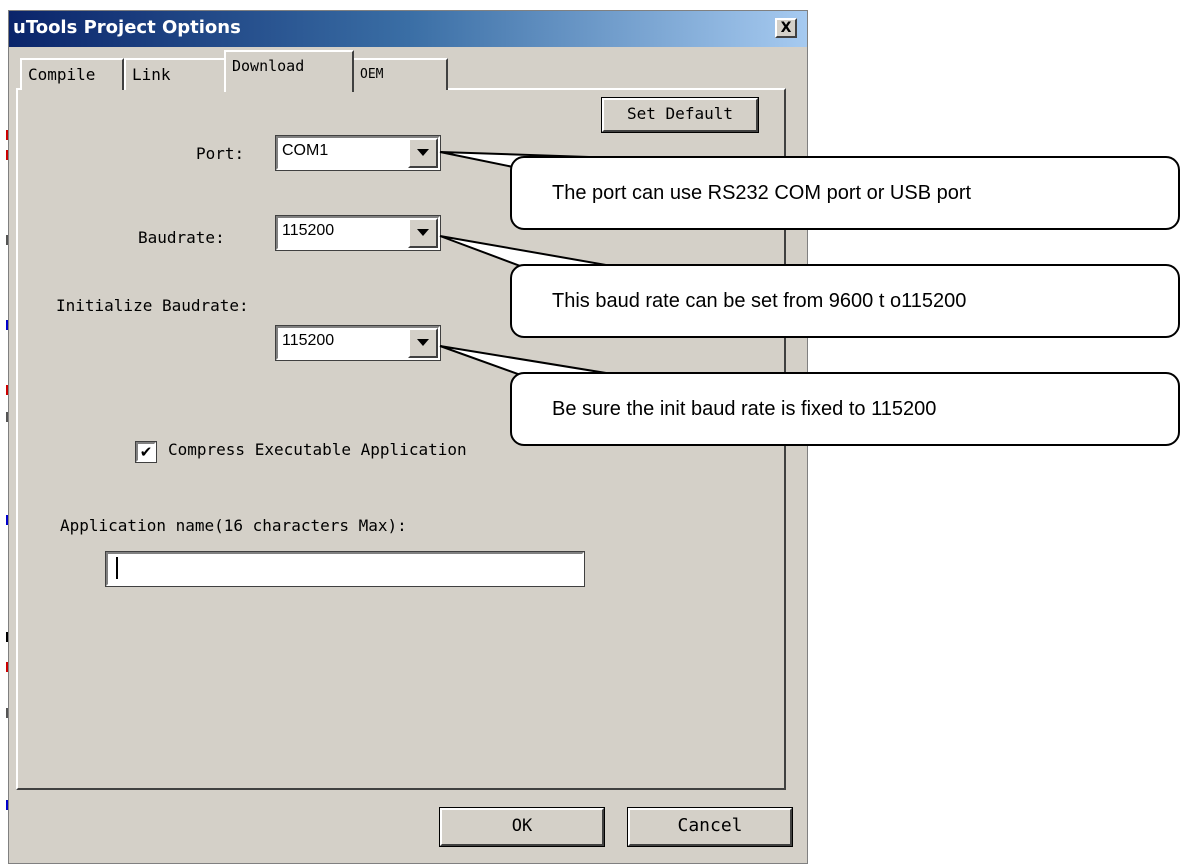  I want to click on set-default-label: Set Default, so click(680, 113).